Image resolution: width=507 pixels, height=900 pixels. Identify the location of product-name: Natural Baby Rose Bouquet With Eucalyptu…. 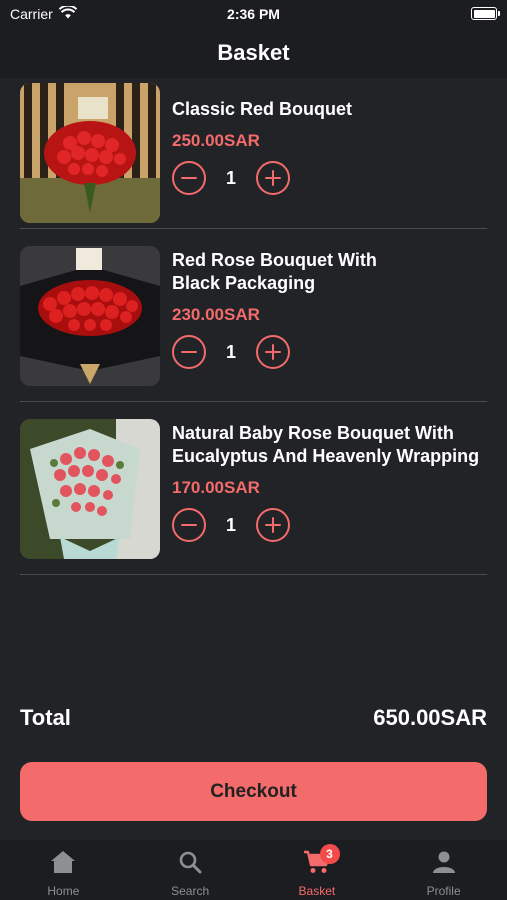
(326, 444).